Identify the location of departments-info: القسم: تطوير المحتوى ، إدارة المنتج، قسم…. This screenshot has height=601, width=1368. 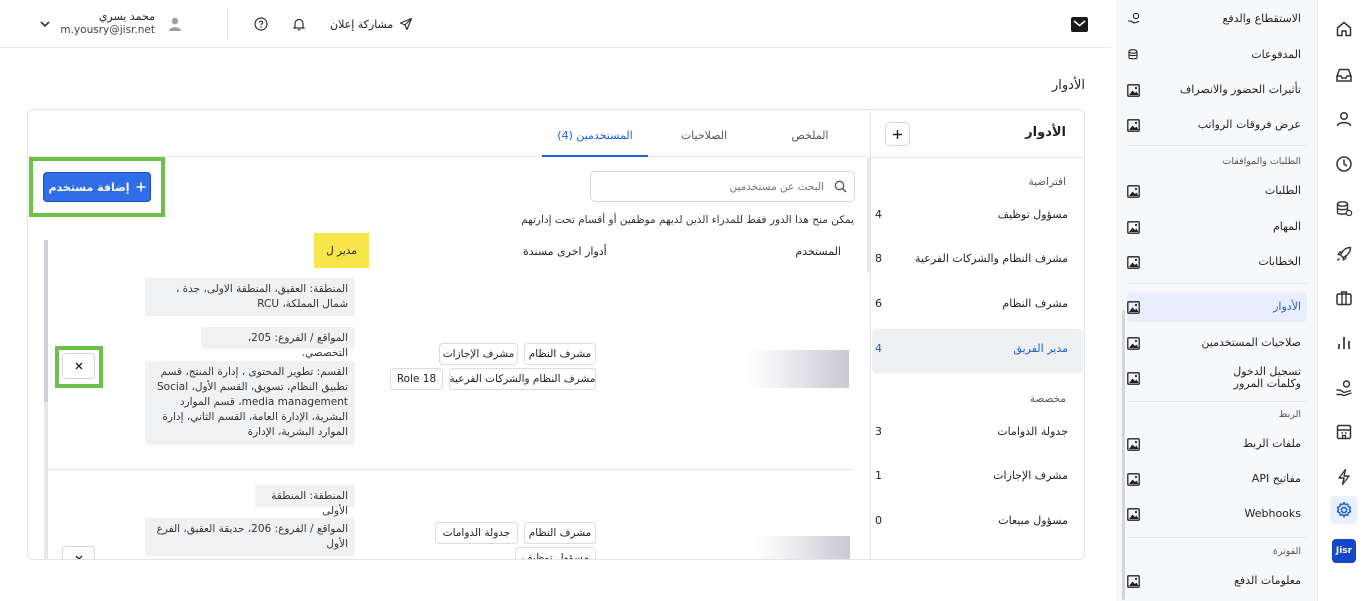
(250, 403).